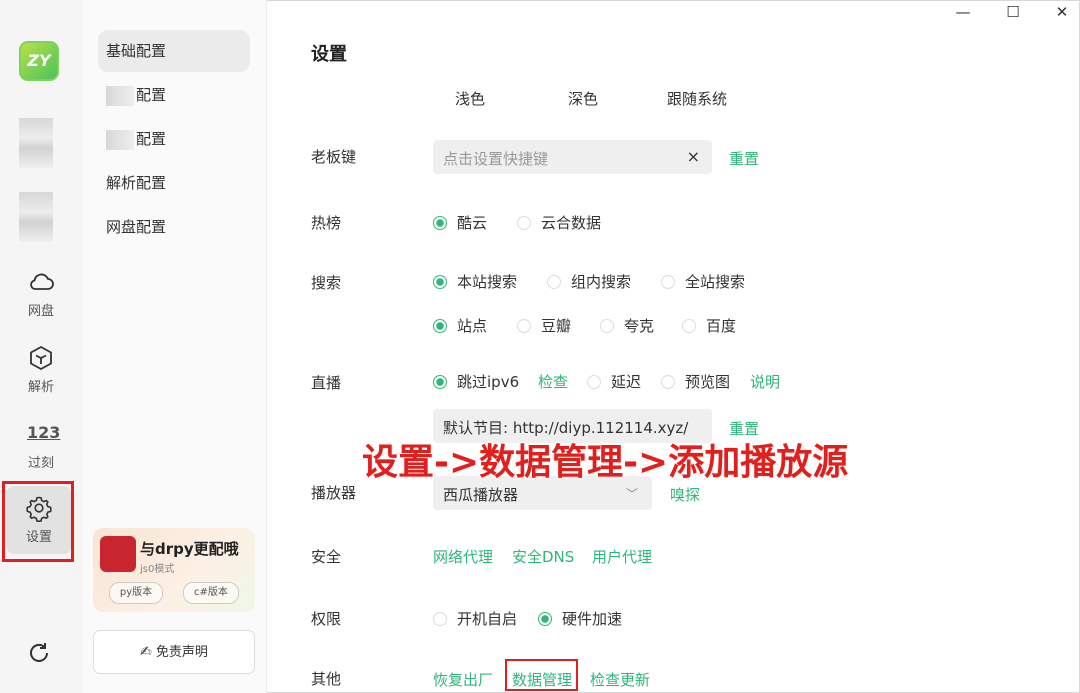  I want to click on menu-item-label: 解析配置, so click(136, 183).